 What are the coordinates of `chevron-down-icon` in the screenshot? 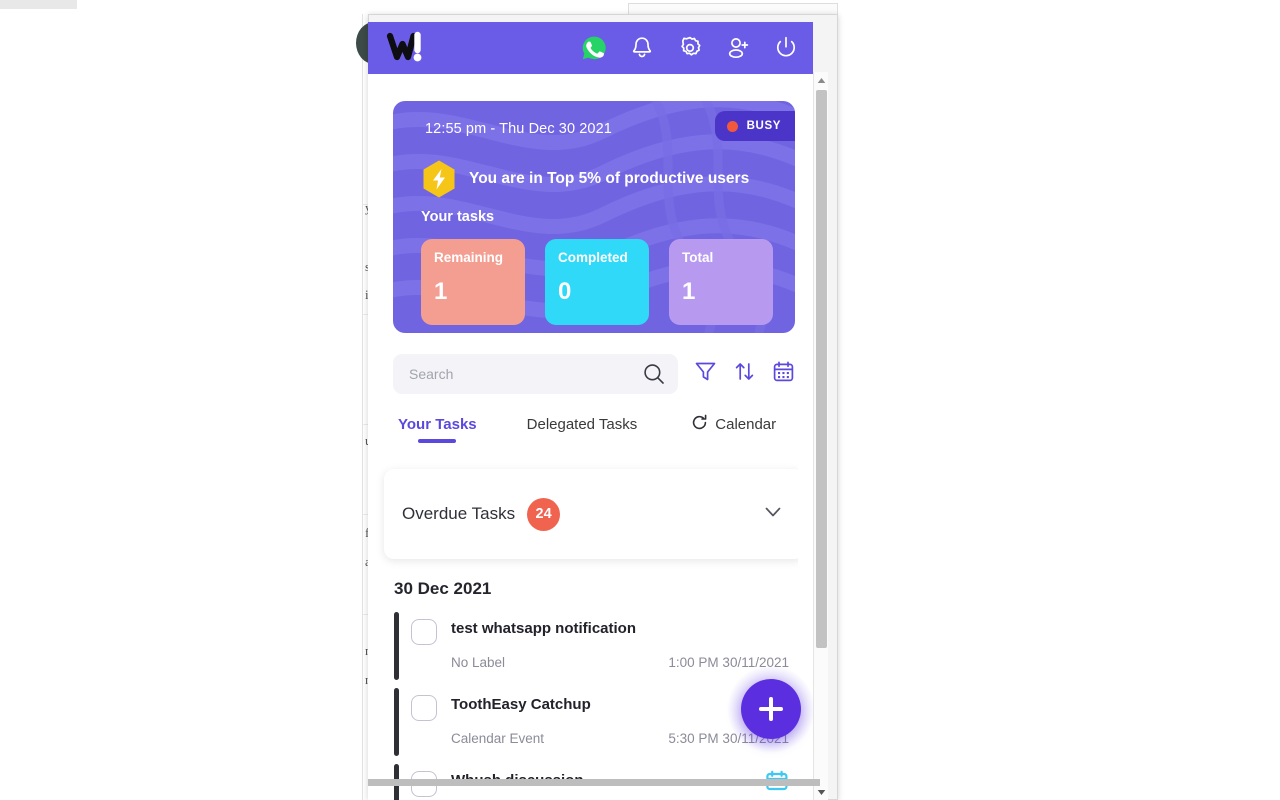 It's located at (773, 514).